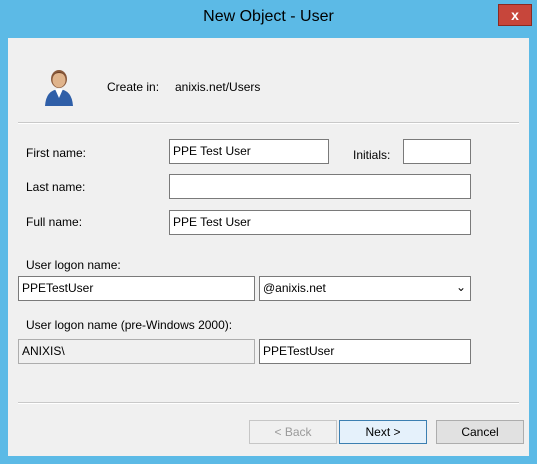  I want to click on domain-select: @anixis.net ⌄, so click(365, 288).